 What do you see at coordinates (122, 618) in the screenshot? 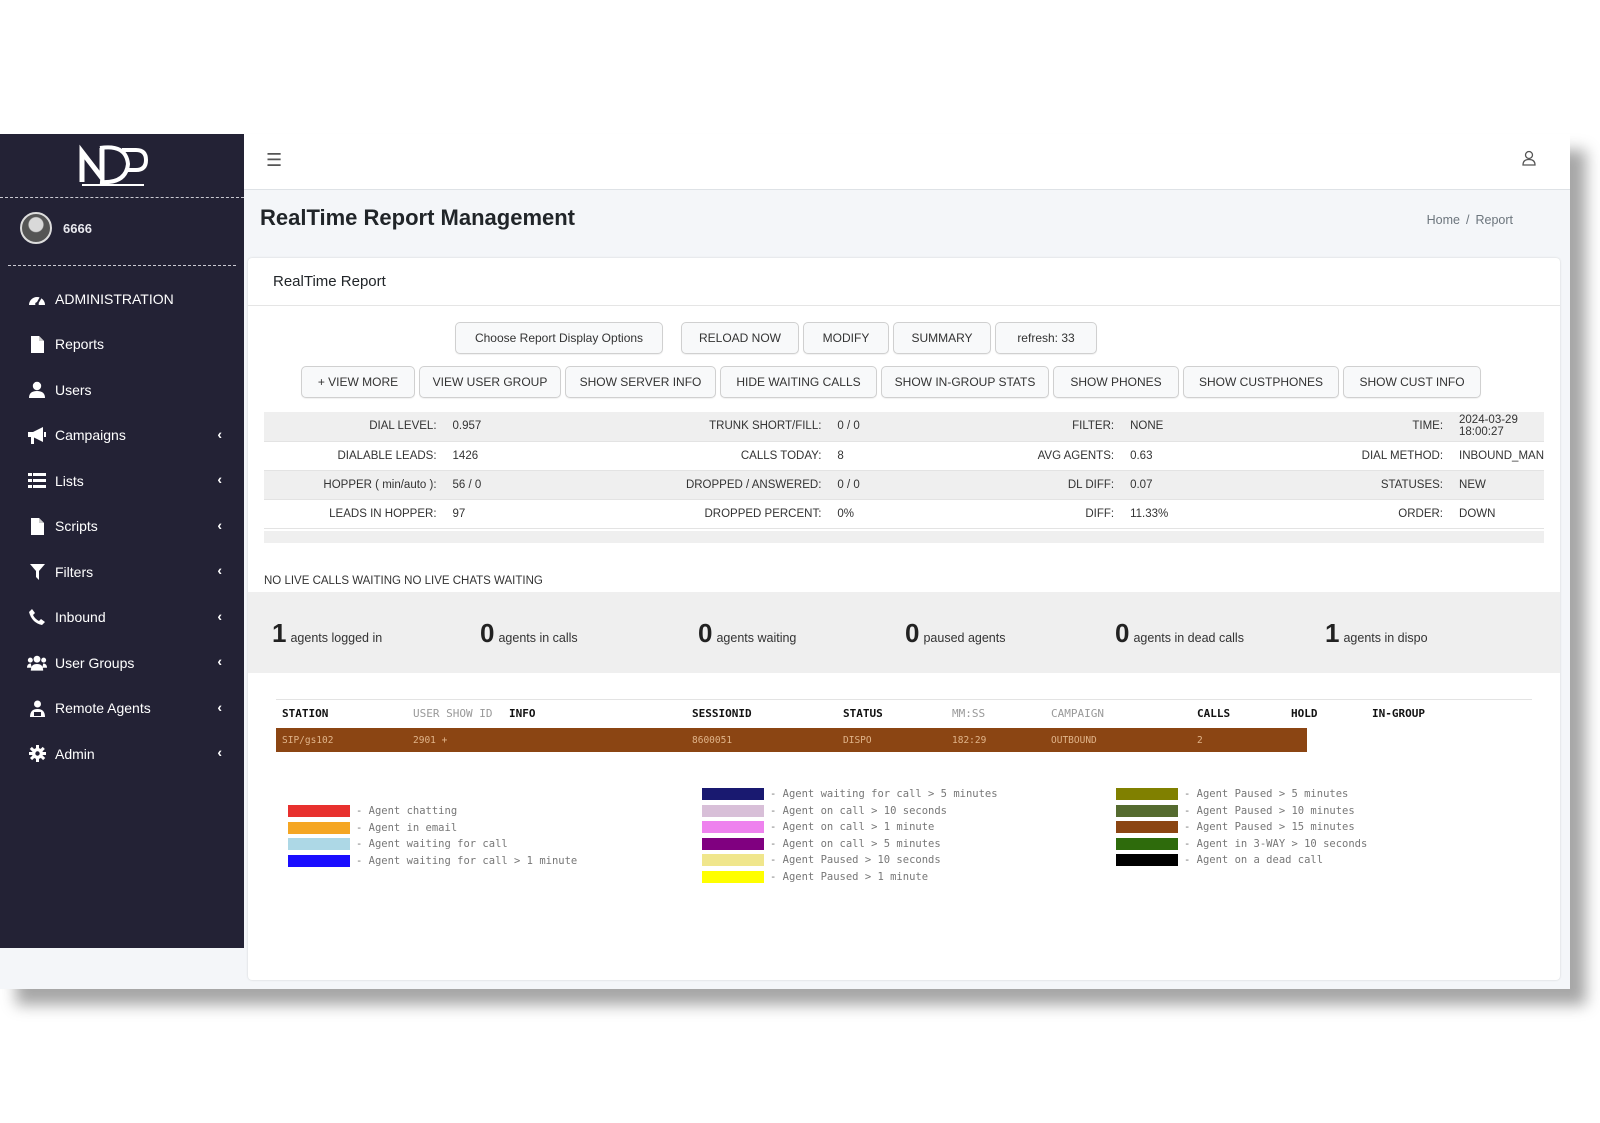
I see `sidebar-item-inbound: Inbound ‹` at bounding box center [122, 618].